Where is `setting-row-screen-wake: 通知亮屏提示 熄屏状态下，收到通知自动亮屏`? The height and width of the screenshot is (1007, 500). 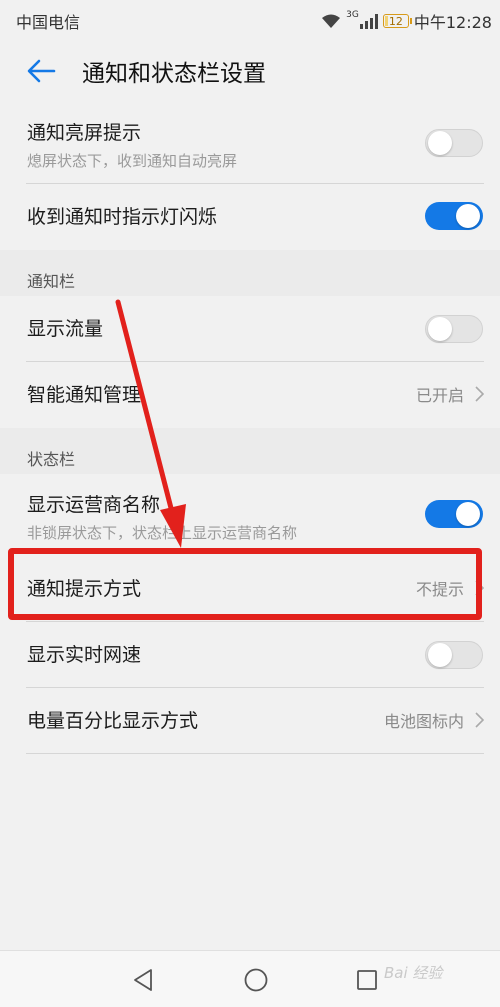
setting-row-screen-wake: 通知亮屏提示 熄屏状态下，收到通知自动亮屏 is located at coordinates (250, 143).